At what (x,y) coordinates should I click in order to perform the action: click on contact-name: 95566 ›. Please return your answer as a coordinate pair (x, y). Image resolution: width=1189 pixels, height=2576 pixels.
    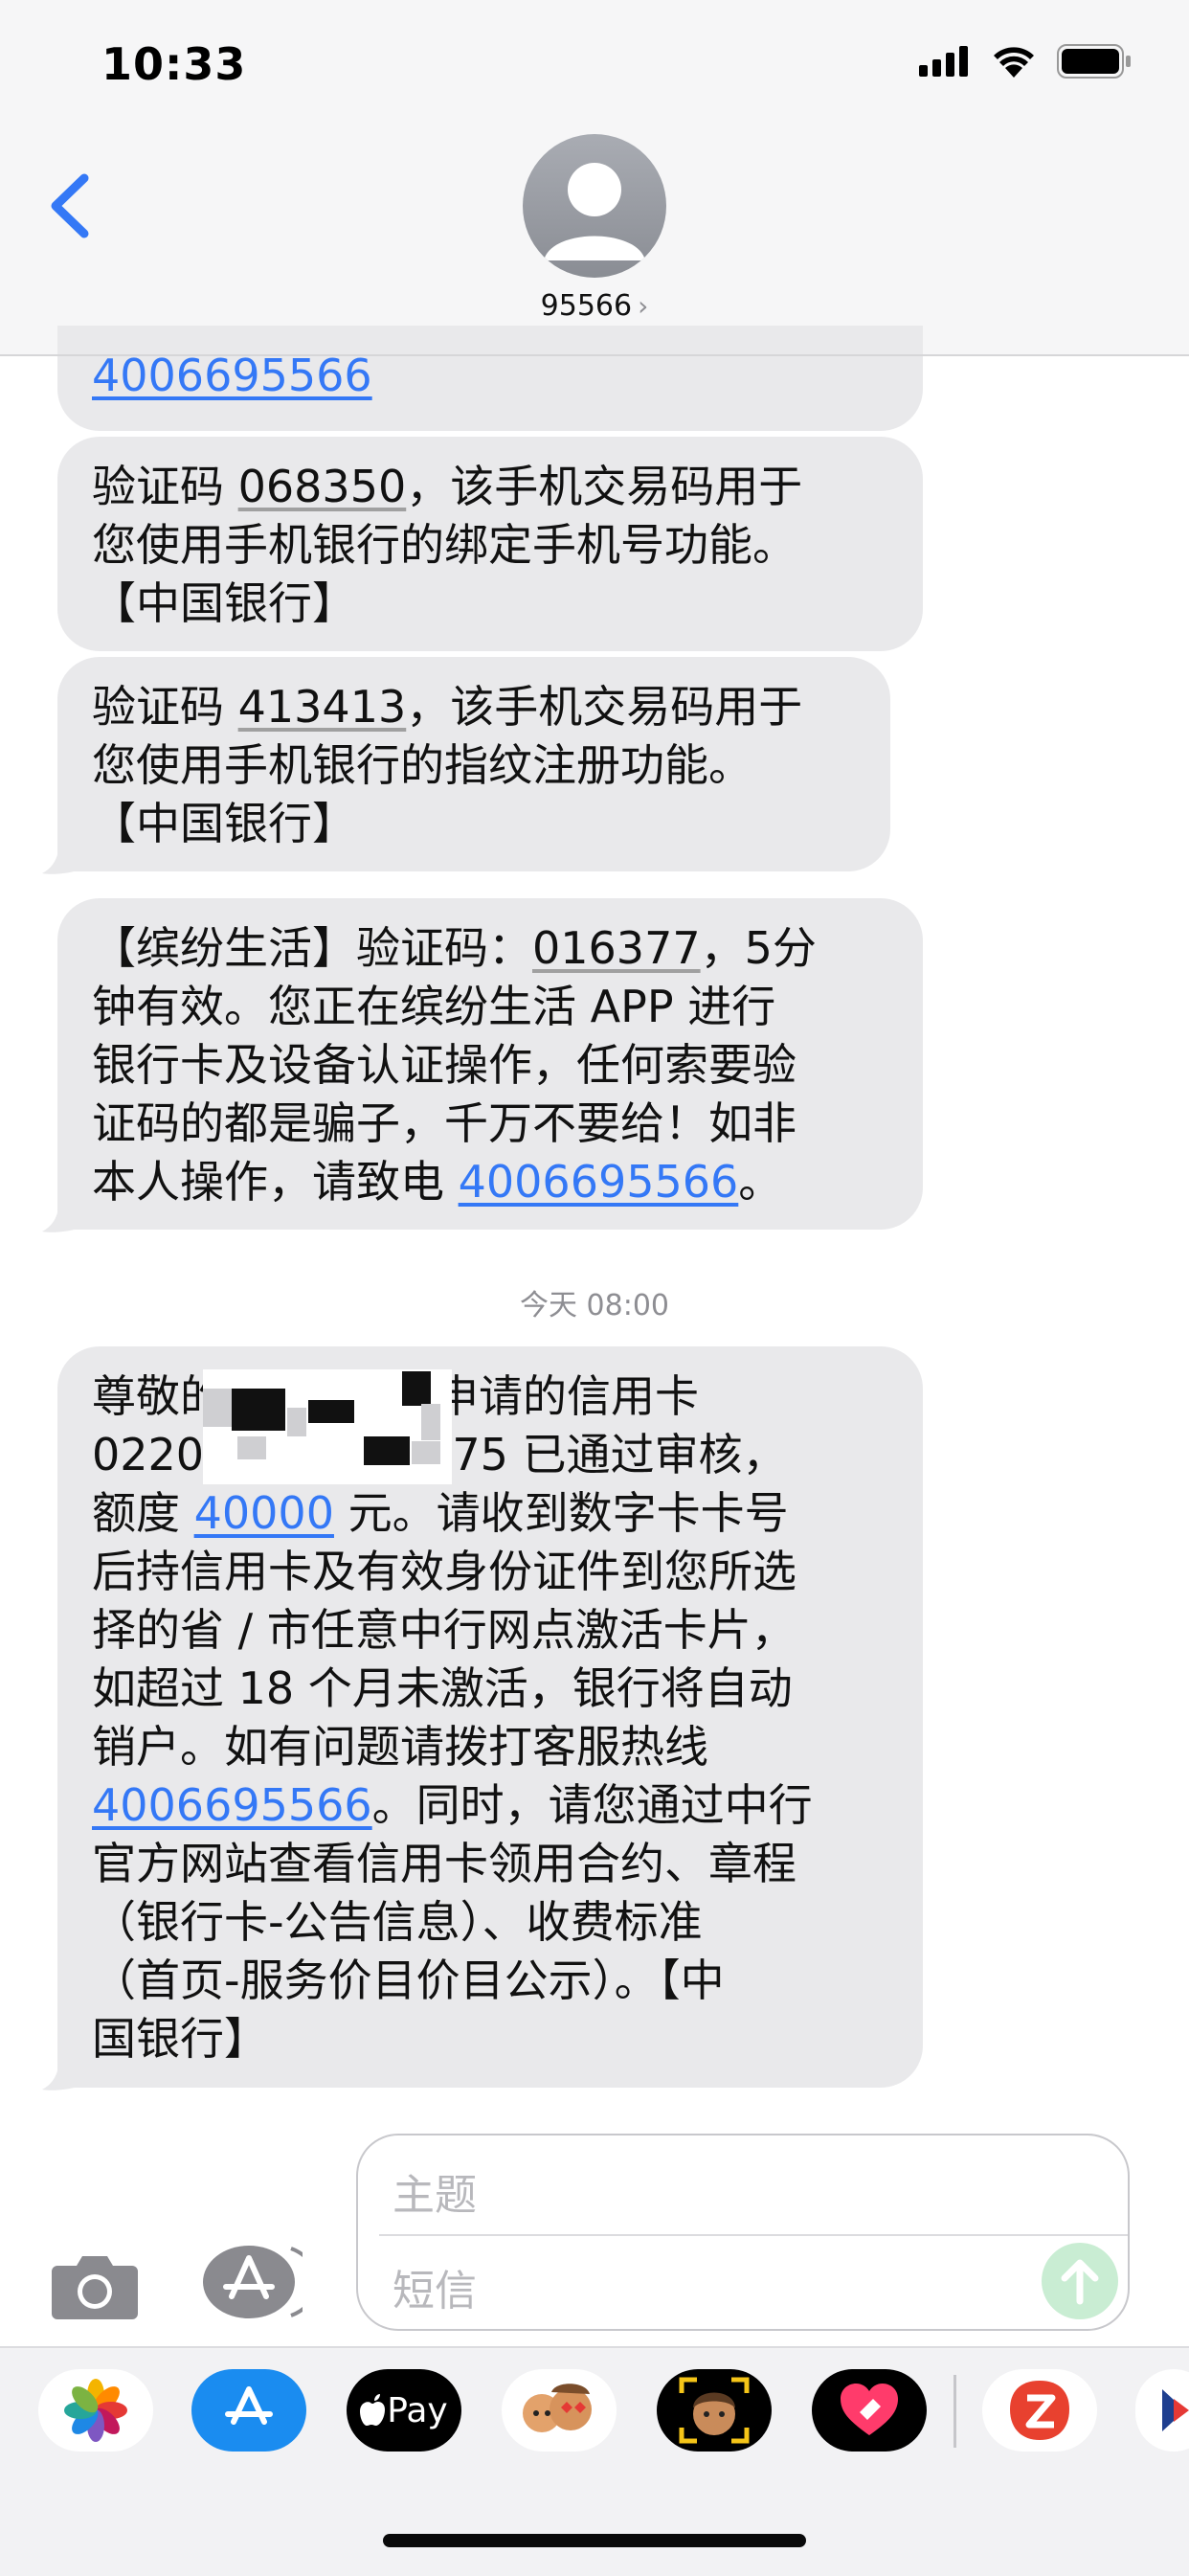
    Looking at the image, I should click on (594, 306).